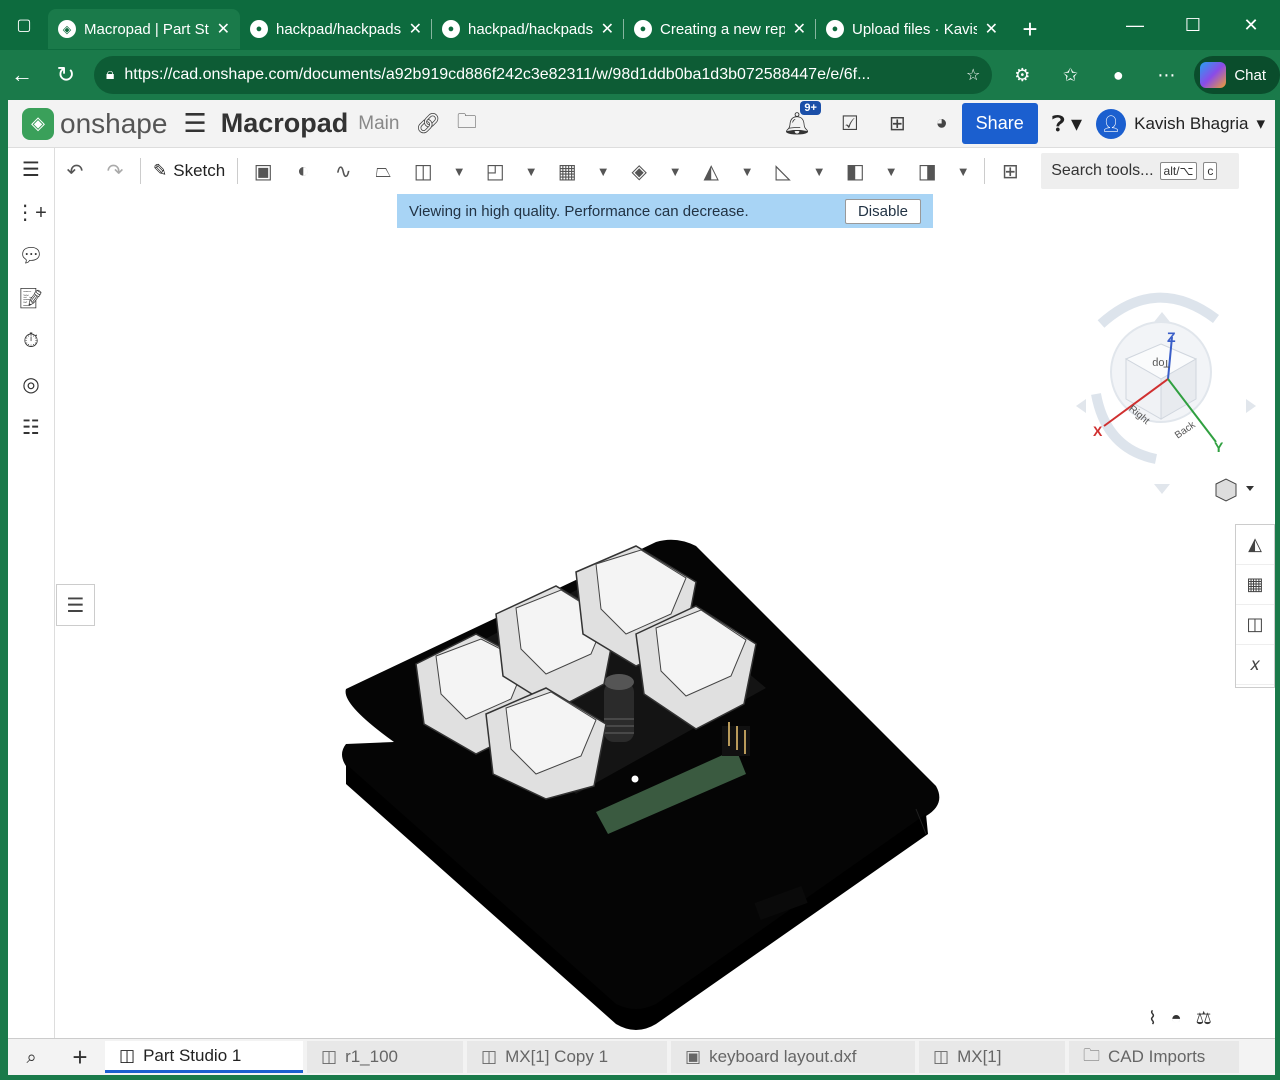  Describe the element at coordinates (1022, 75) in the screenshot. I see `extensions-icon: ⚙` at that location.